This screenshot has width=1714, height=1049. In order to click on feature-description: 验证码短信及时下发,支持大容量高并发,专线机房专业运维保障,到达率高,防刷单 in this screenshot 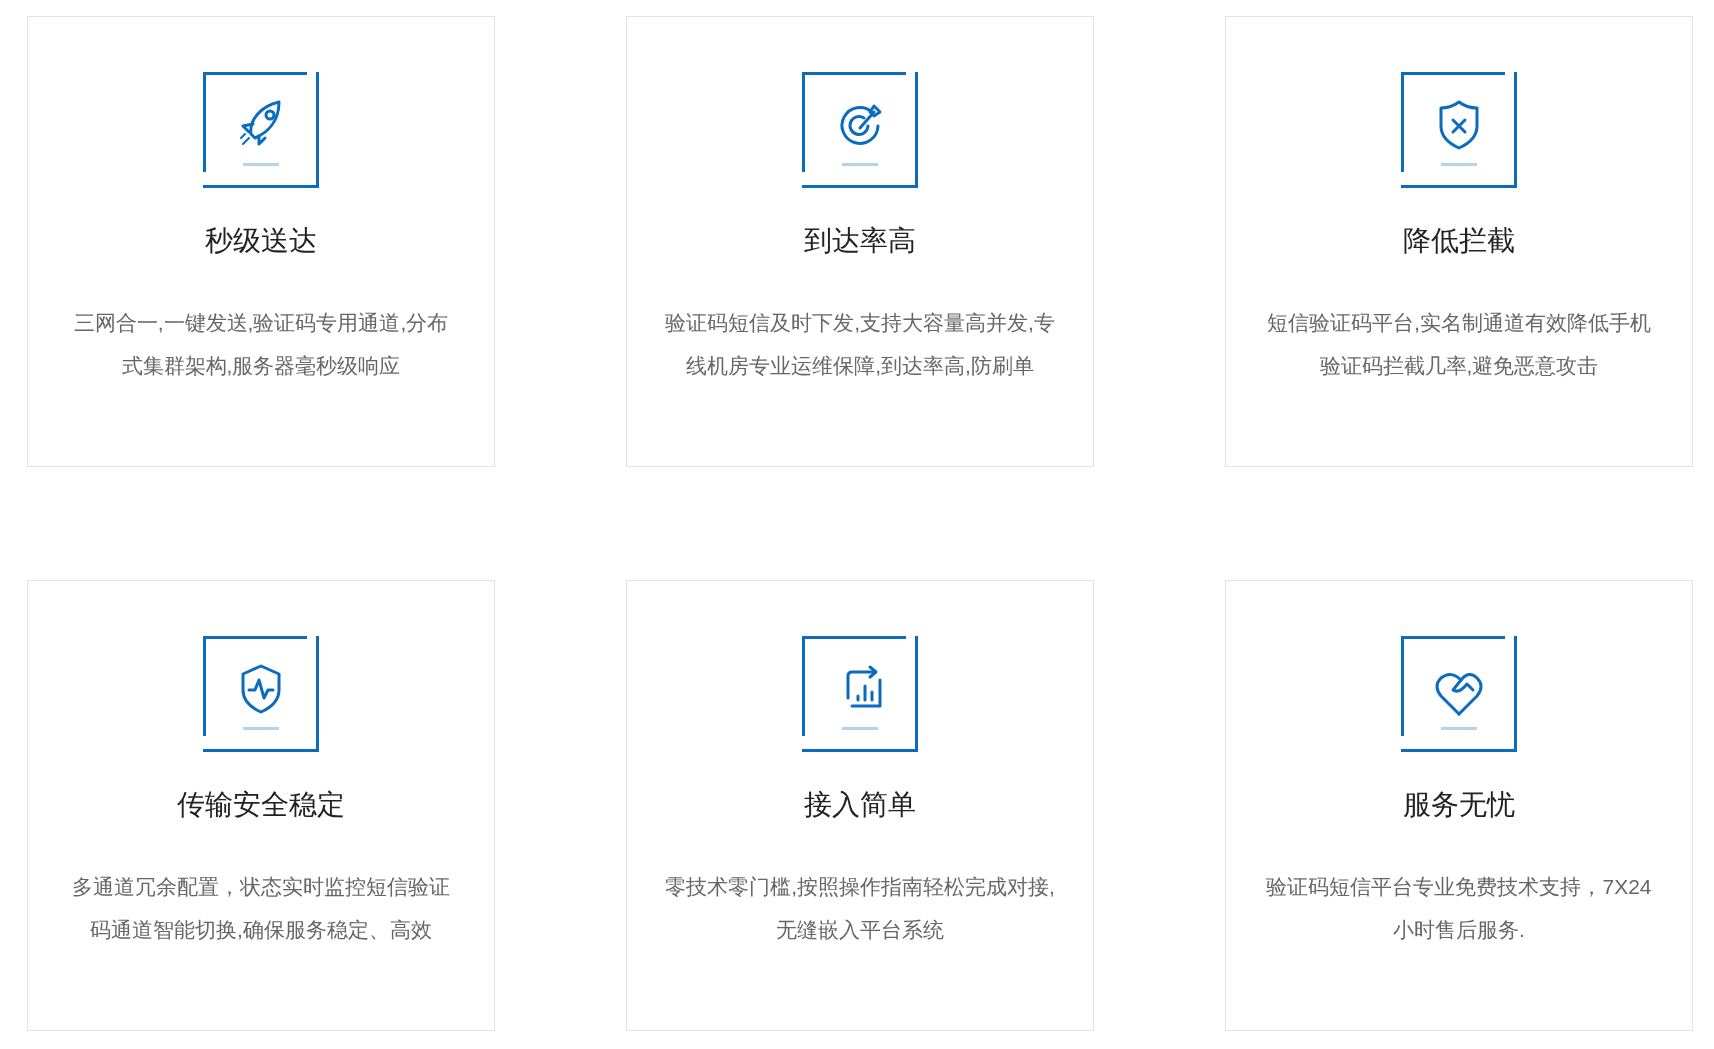, I will do `click(860, 344)`.